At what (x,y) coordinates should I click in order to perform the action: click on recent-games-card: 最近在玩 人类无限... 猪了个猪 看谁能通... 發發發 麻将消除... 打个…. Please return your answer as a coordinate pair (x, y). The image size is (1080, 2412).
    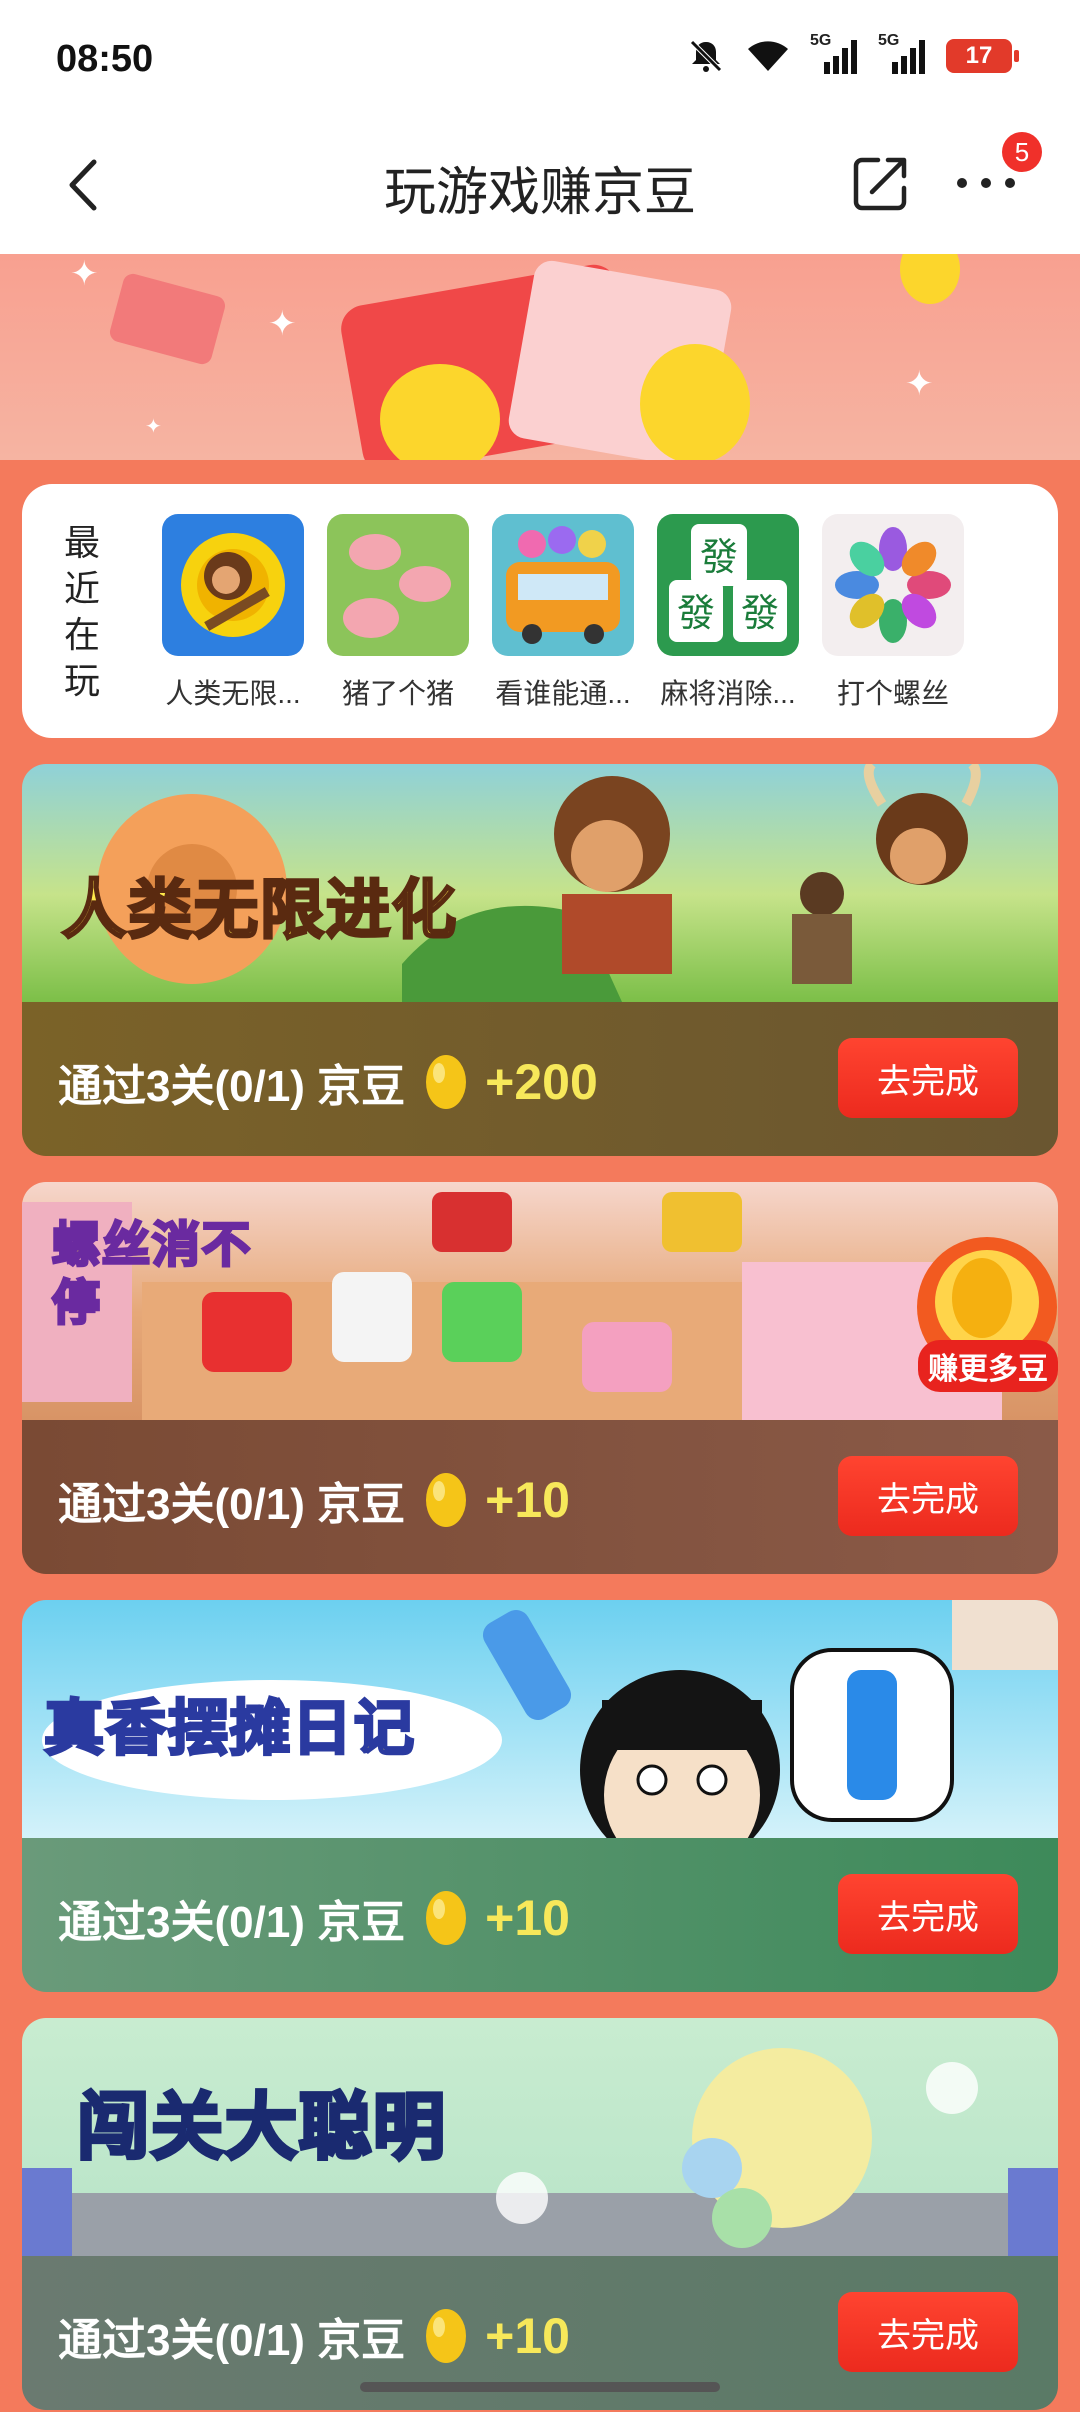
    Looking at the image, I should click on (540, 611).